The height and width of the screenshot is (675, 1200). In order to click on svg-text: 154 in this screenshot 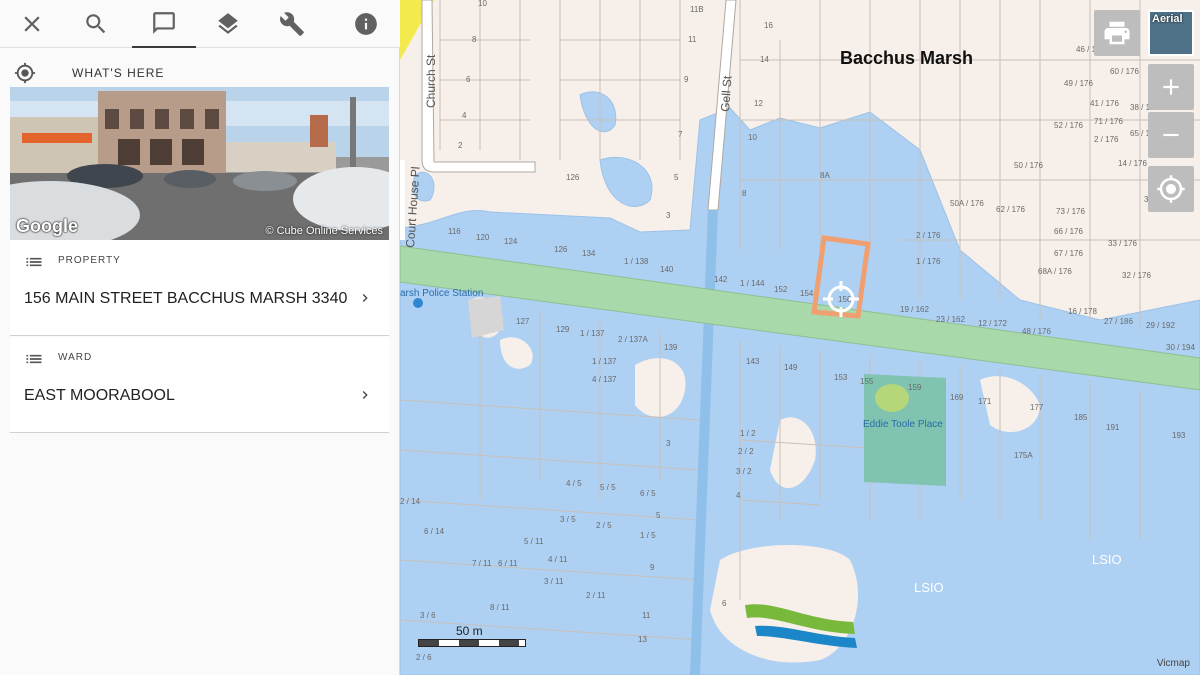, I will do `click(807, 293)`.